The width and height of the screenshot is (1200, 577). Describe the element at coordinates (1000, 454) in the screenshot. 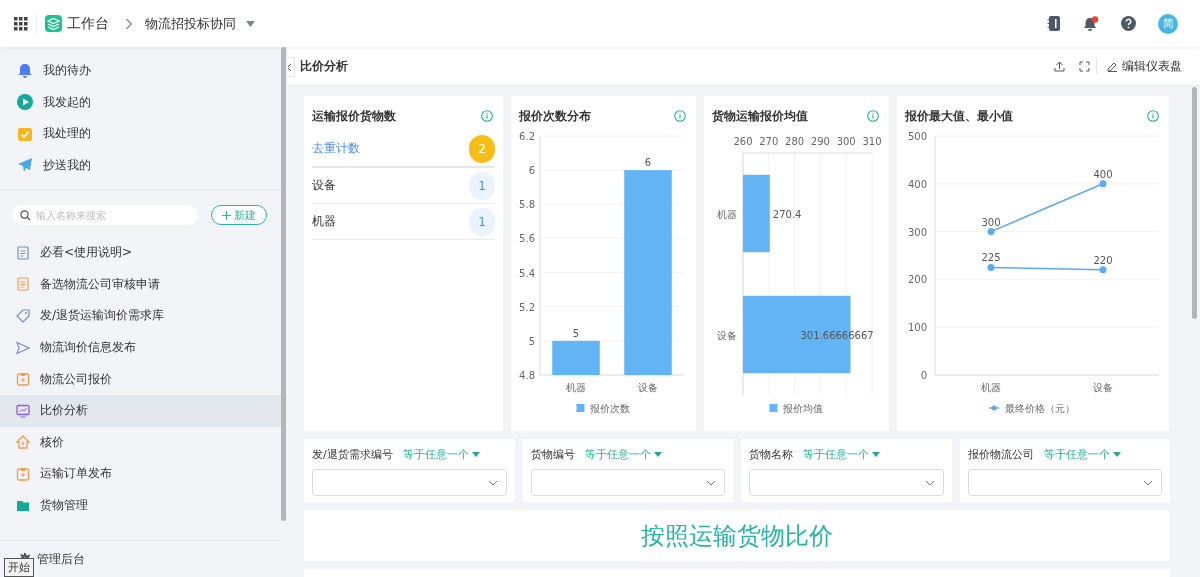

I see `filter-label: 报价物流公司` at that location.